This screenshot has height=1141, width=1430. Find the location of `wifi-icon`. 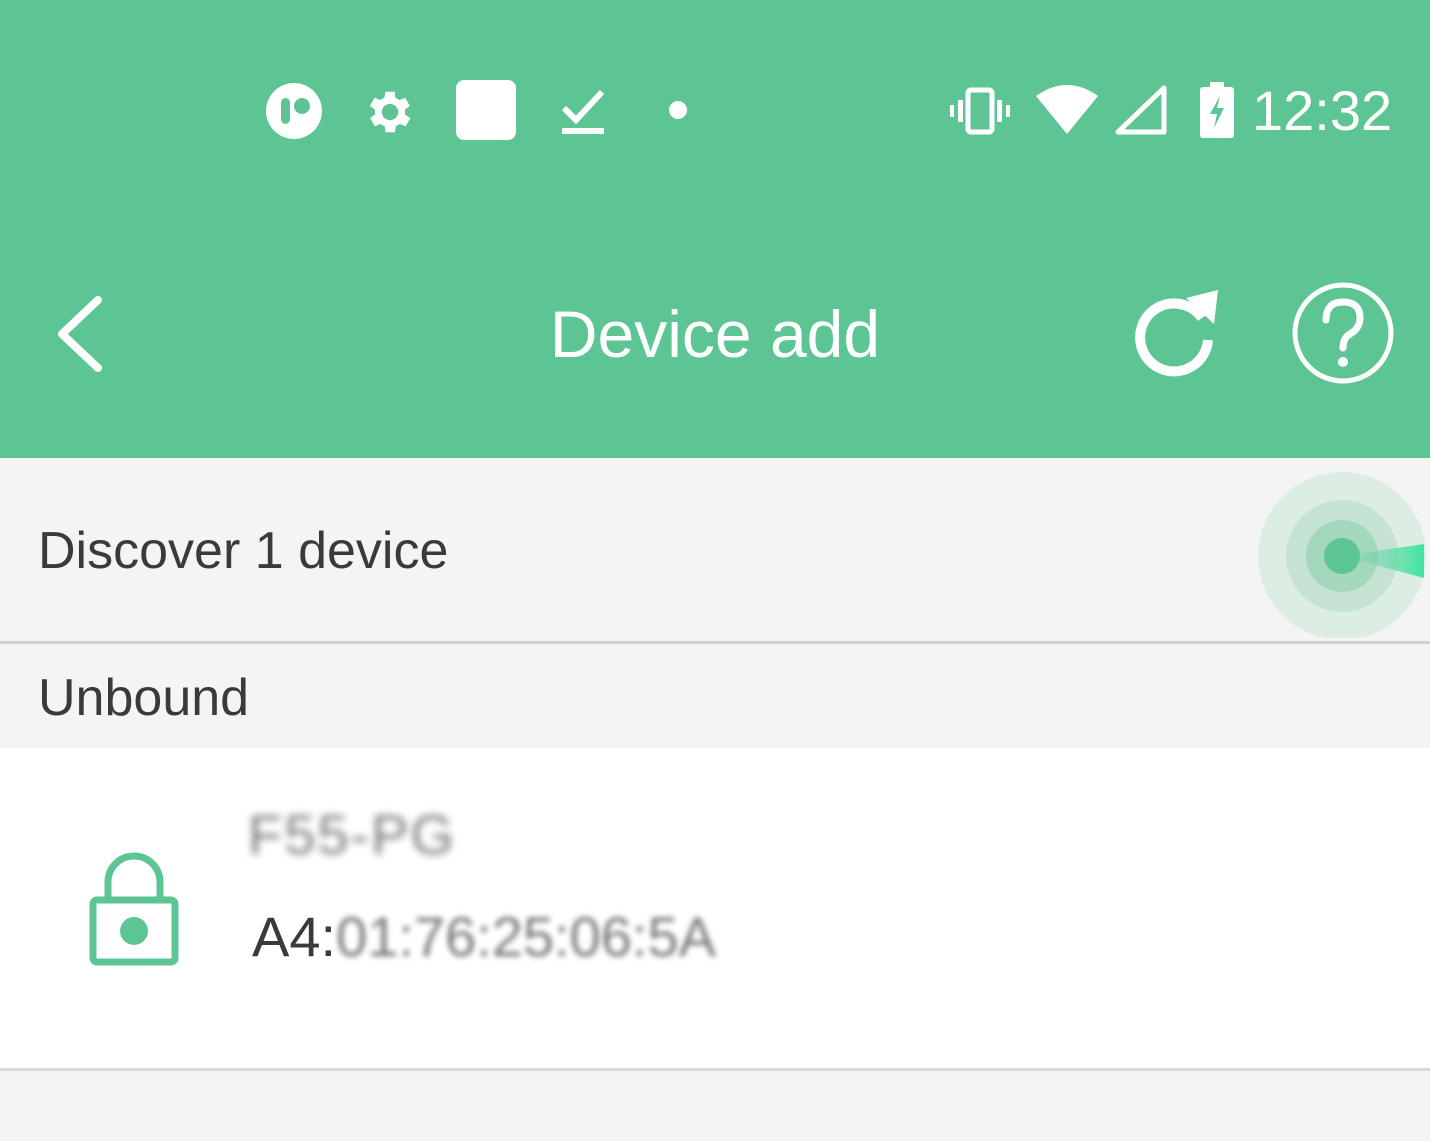

wifi-icon is located at coordinates (1067, 110).